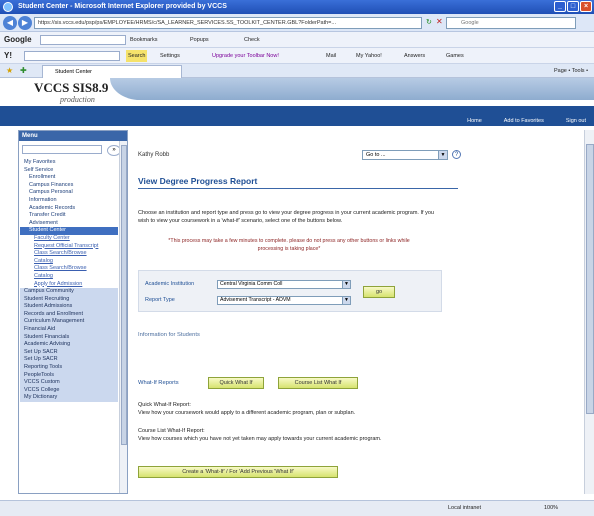 This screenshot has width=594, height=516. Describe the element at coordinates (199, 40) in the screenshot. I see `toolbar-item-popups: Popups` at that location.